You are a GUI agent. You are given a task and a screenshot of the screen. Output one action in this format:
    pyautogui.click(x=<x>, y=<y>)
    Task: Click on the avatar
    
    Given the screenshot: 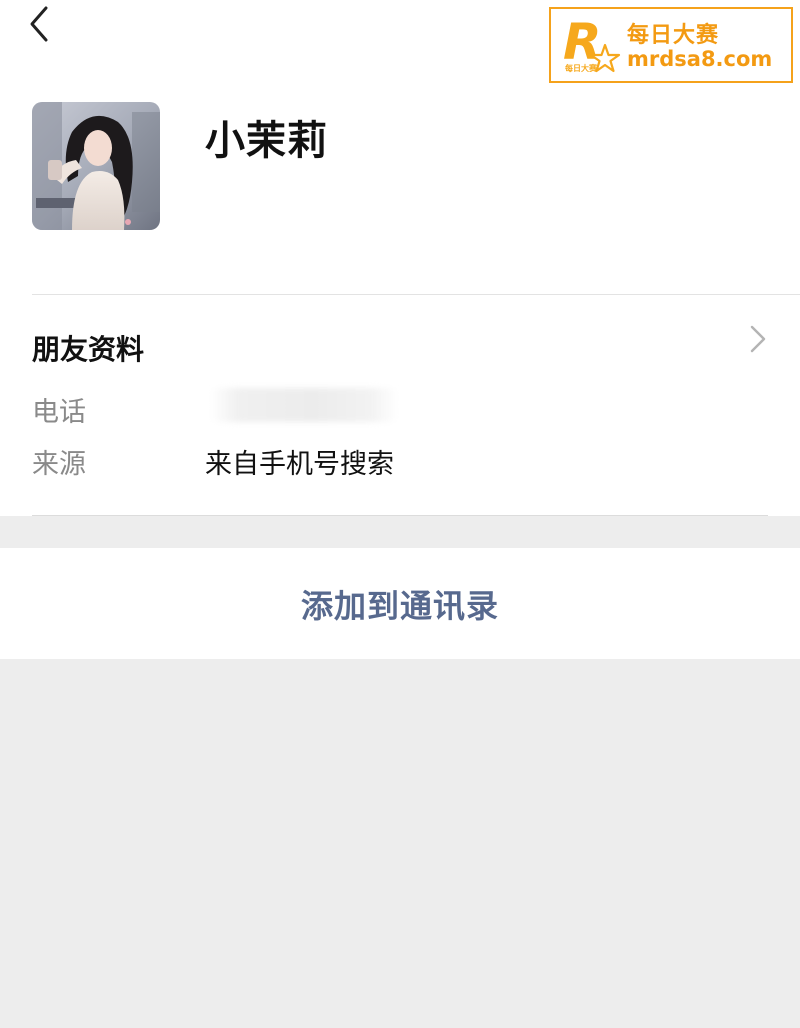 What is the action you would take?
    pyautogui.click(x=96, y=166)
    